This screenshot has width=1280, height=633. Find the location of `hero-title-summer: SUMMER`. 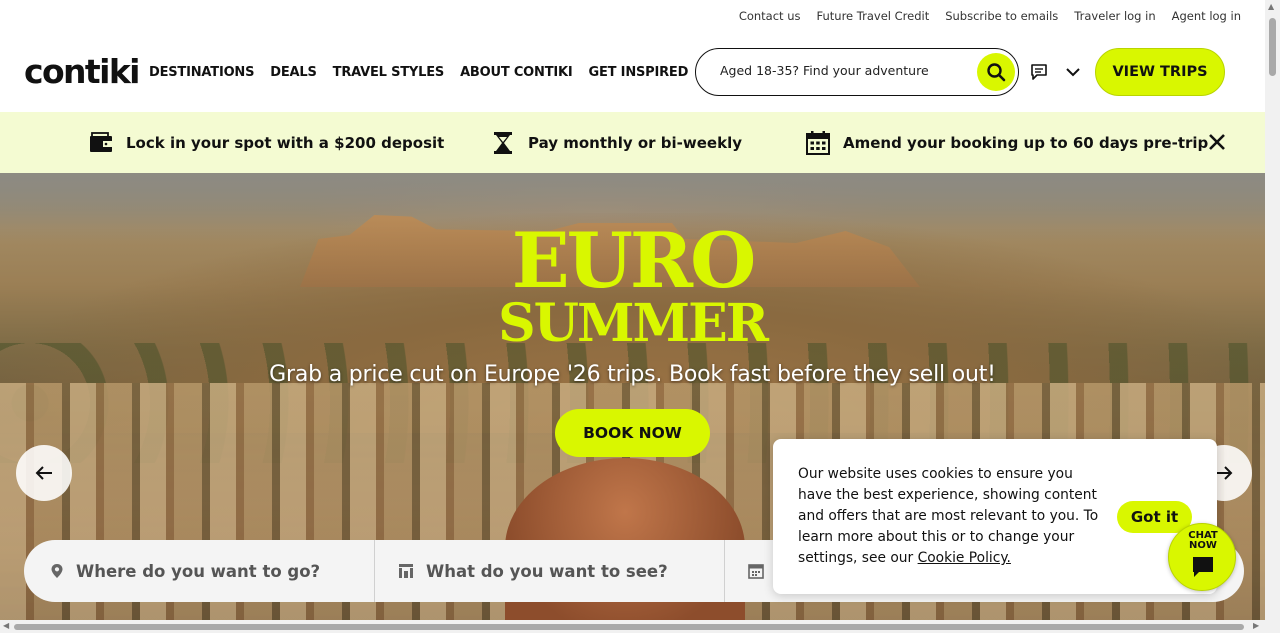

hero-title-summer: SUMMER is located at coordinates (633, 323).